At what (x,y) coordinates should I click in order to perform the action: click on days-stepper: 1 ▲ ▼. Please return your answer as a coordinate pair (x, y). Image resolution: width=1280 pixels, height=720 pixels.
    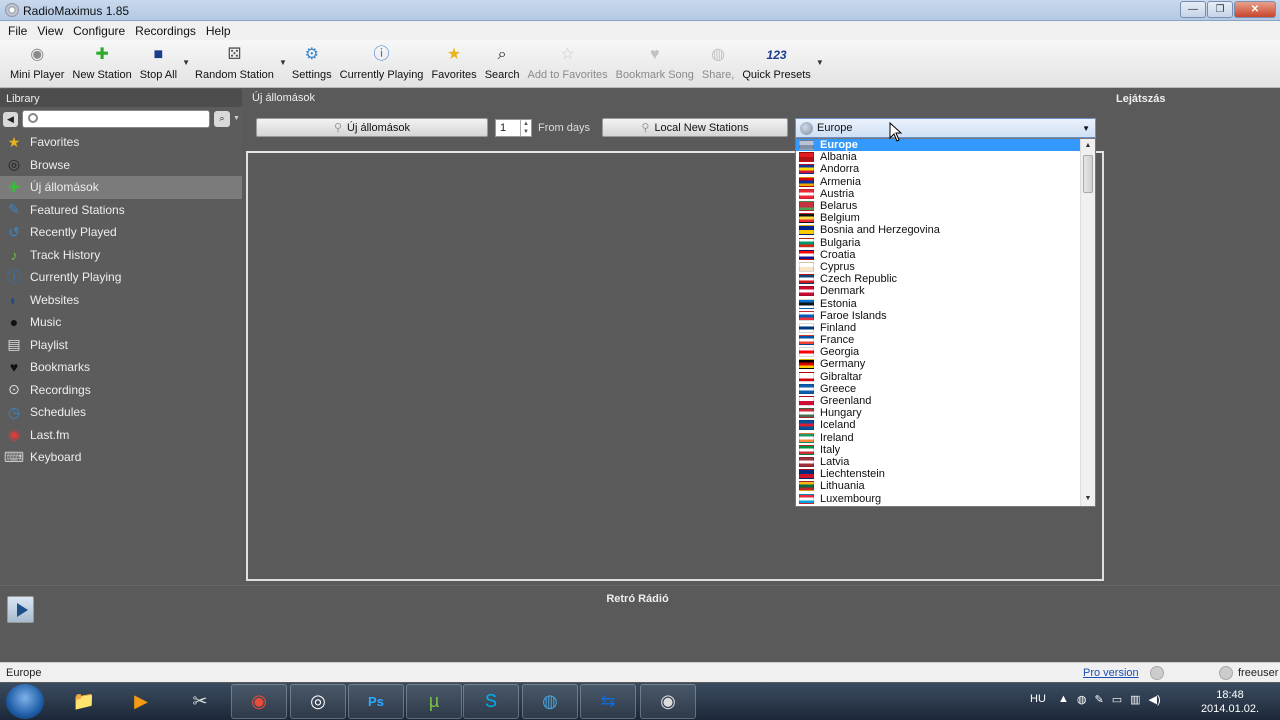
    Looking at the image, I should click on (513, 128).